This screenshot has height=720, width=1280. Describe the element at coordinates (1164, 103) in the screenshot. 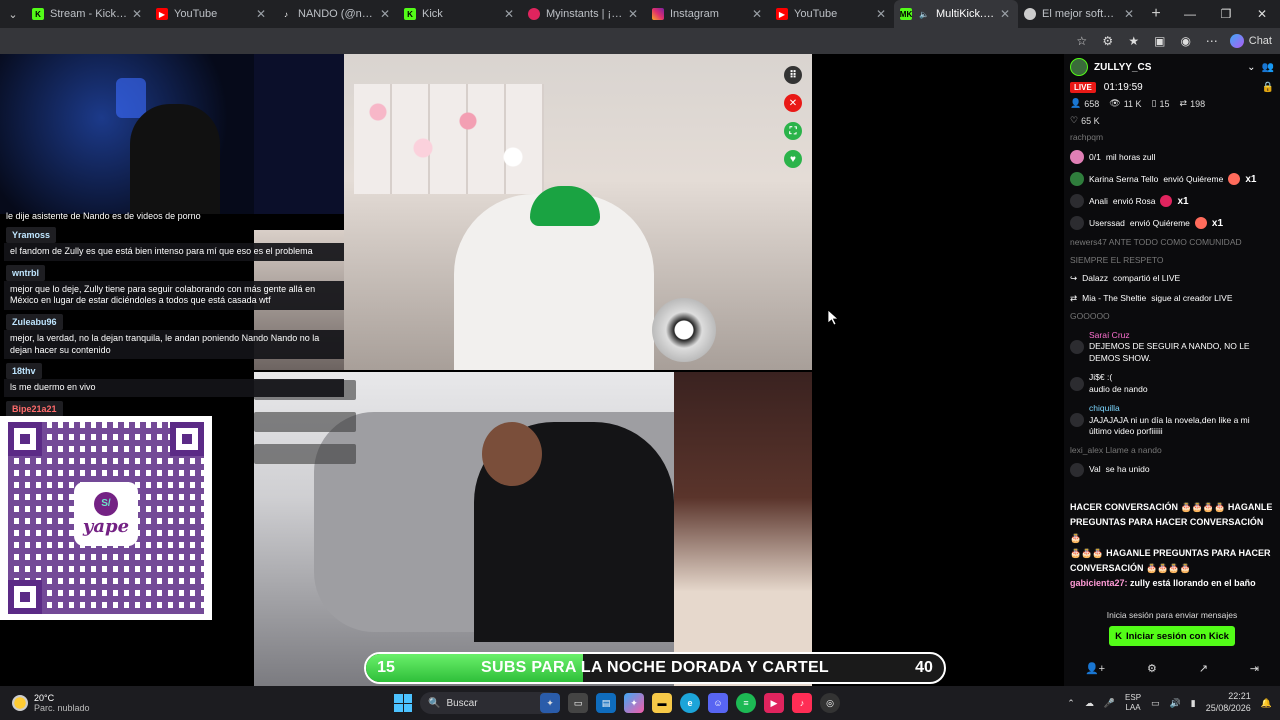

I see `subs-count: 15` at that location.